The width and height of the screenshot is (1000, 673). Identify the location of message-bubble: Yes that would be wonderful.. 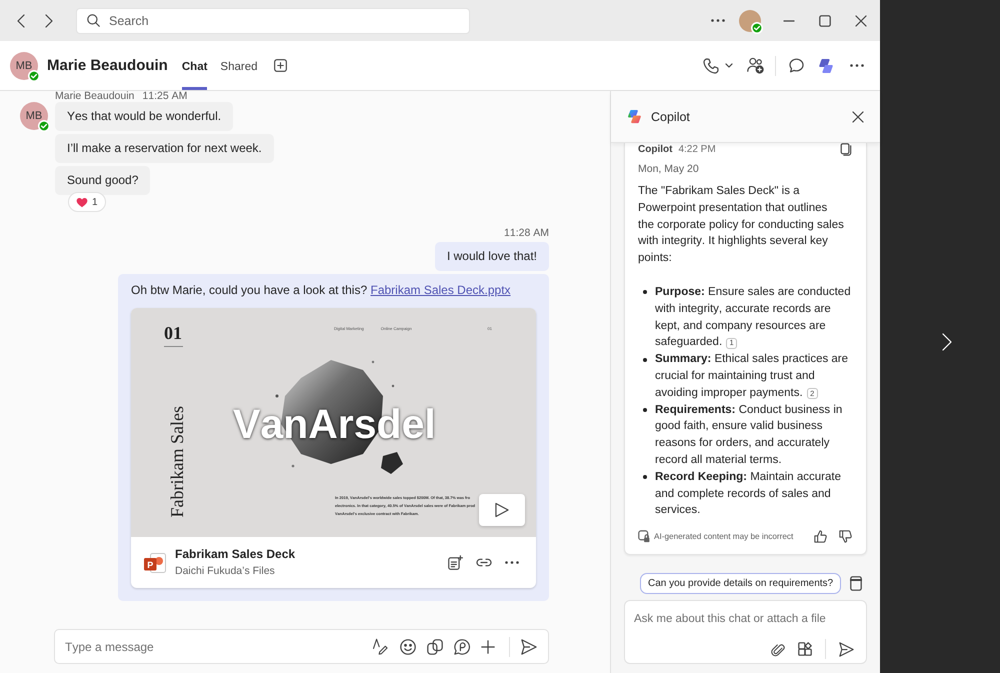
(144, 116).